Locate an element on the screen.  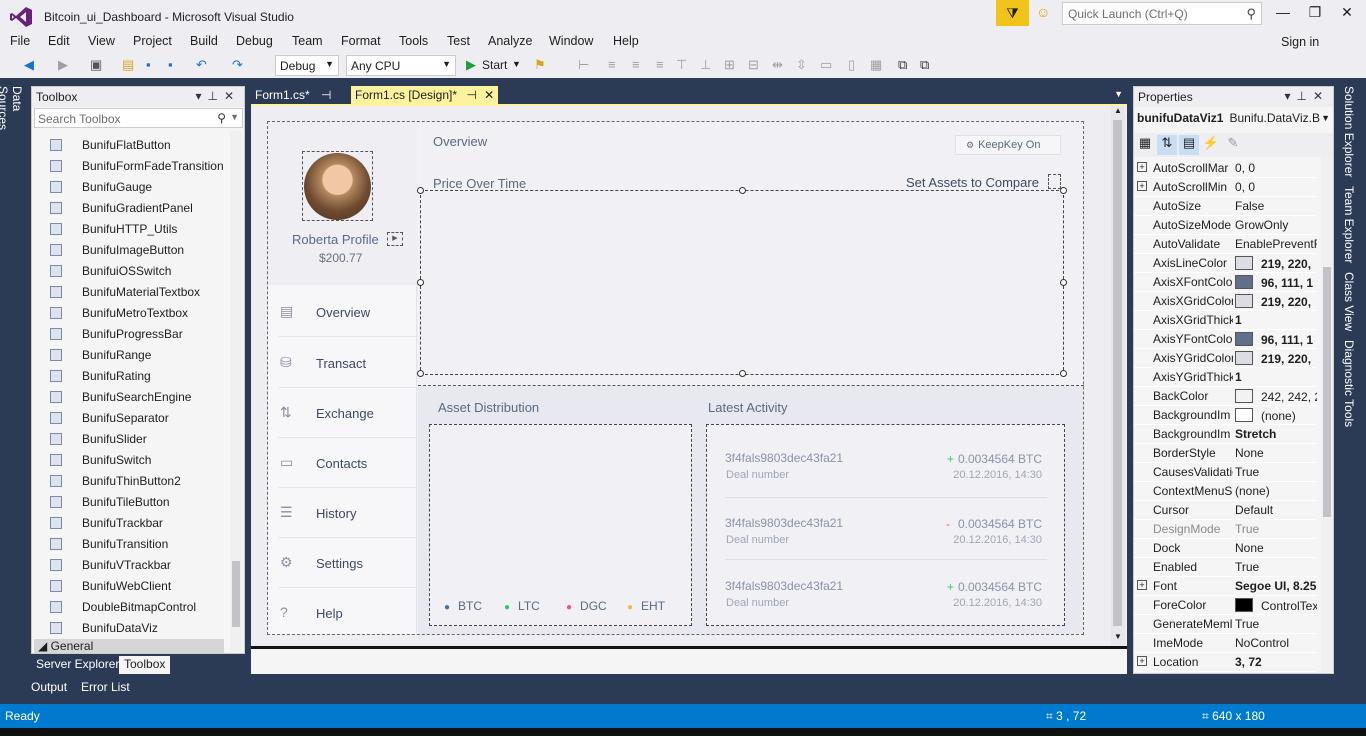
property-row: AutoValidate EnablePreventF is located at coordinates (1225, 244).